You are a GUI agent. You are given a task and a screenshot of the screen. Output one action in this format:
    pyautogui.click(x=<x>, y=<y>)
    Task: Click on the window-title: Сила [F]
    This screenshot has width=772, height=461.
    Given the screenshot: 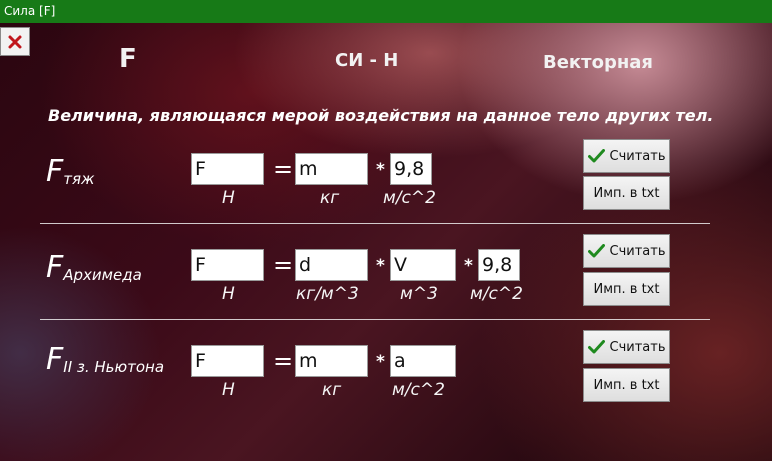 What is the action you would take?
    pyautogui.click(x=30, y=11)
    